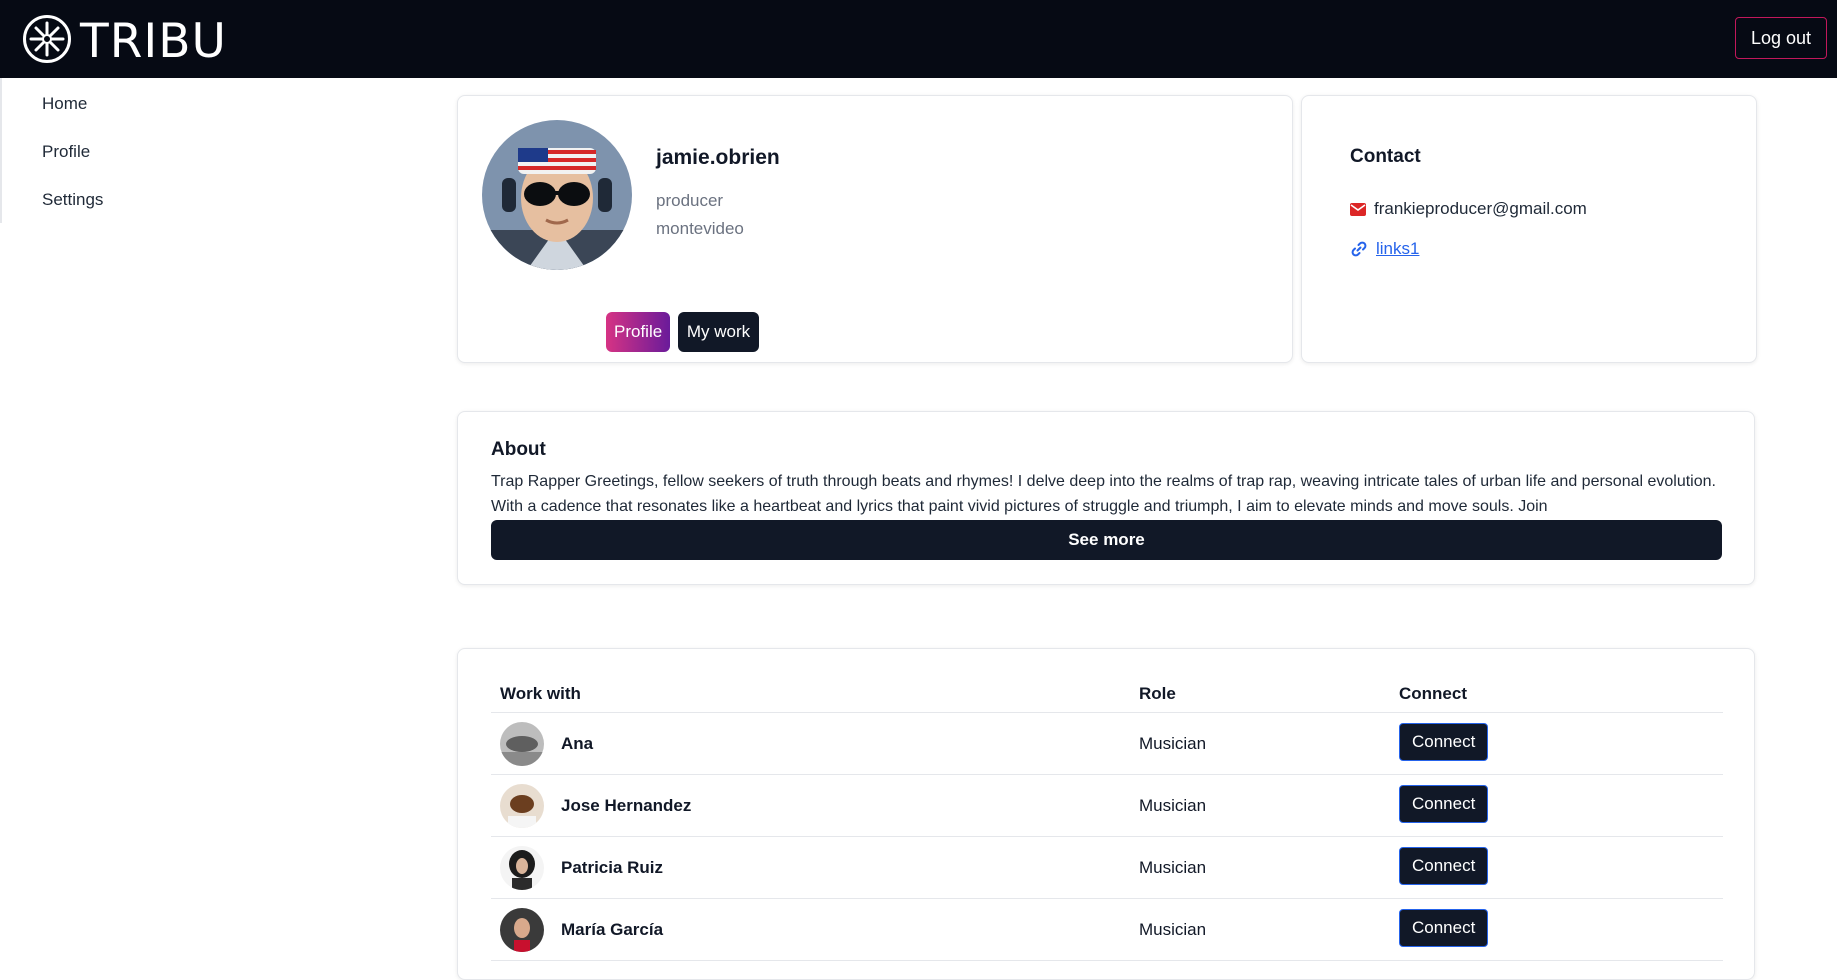 The width and height of the screenshot is (1837, 980). What do you see at coordinates (1480, 209) in the screenshot?
I see `contact-email: frankieproducer@gmail.com` at bounding box center [1480, 209].